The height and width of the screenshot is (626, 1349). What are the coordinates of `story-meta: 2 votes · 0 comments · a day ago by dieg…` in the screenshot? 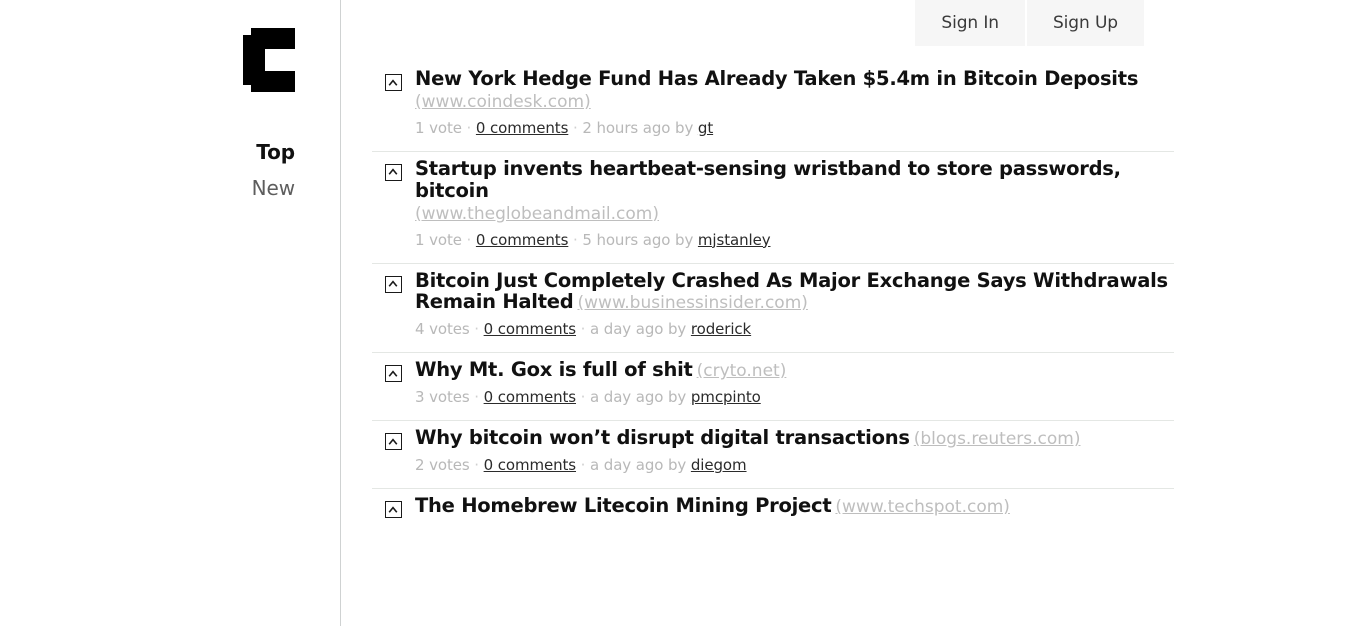 It's located at (794, 465).